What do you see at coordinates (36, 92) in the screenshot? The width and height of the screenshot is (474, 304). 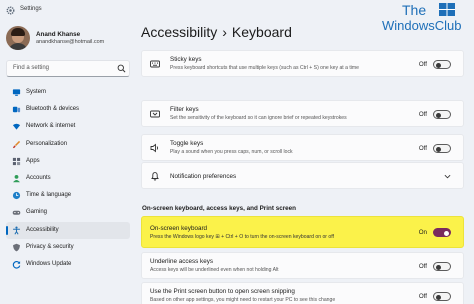 I see `sidebar-item-label: System` at bounding box center [36, 92].